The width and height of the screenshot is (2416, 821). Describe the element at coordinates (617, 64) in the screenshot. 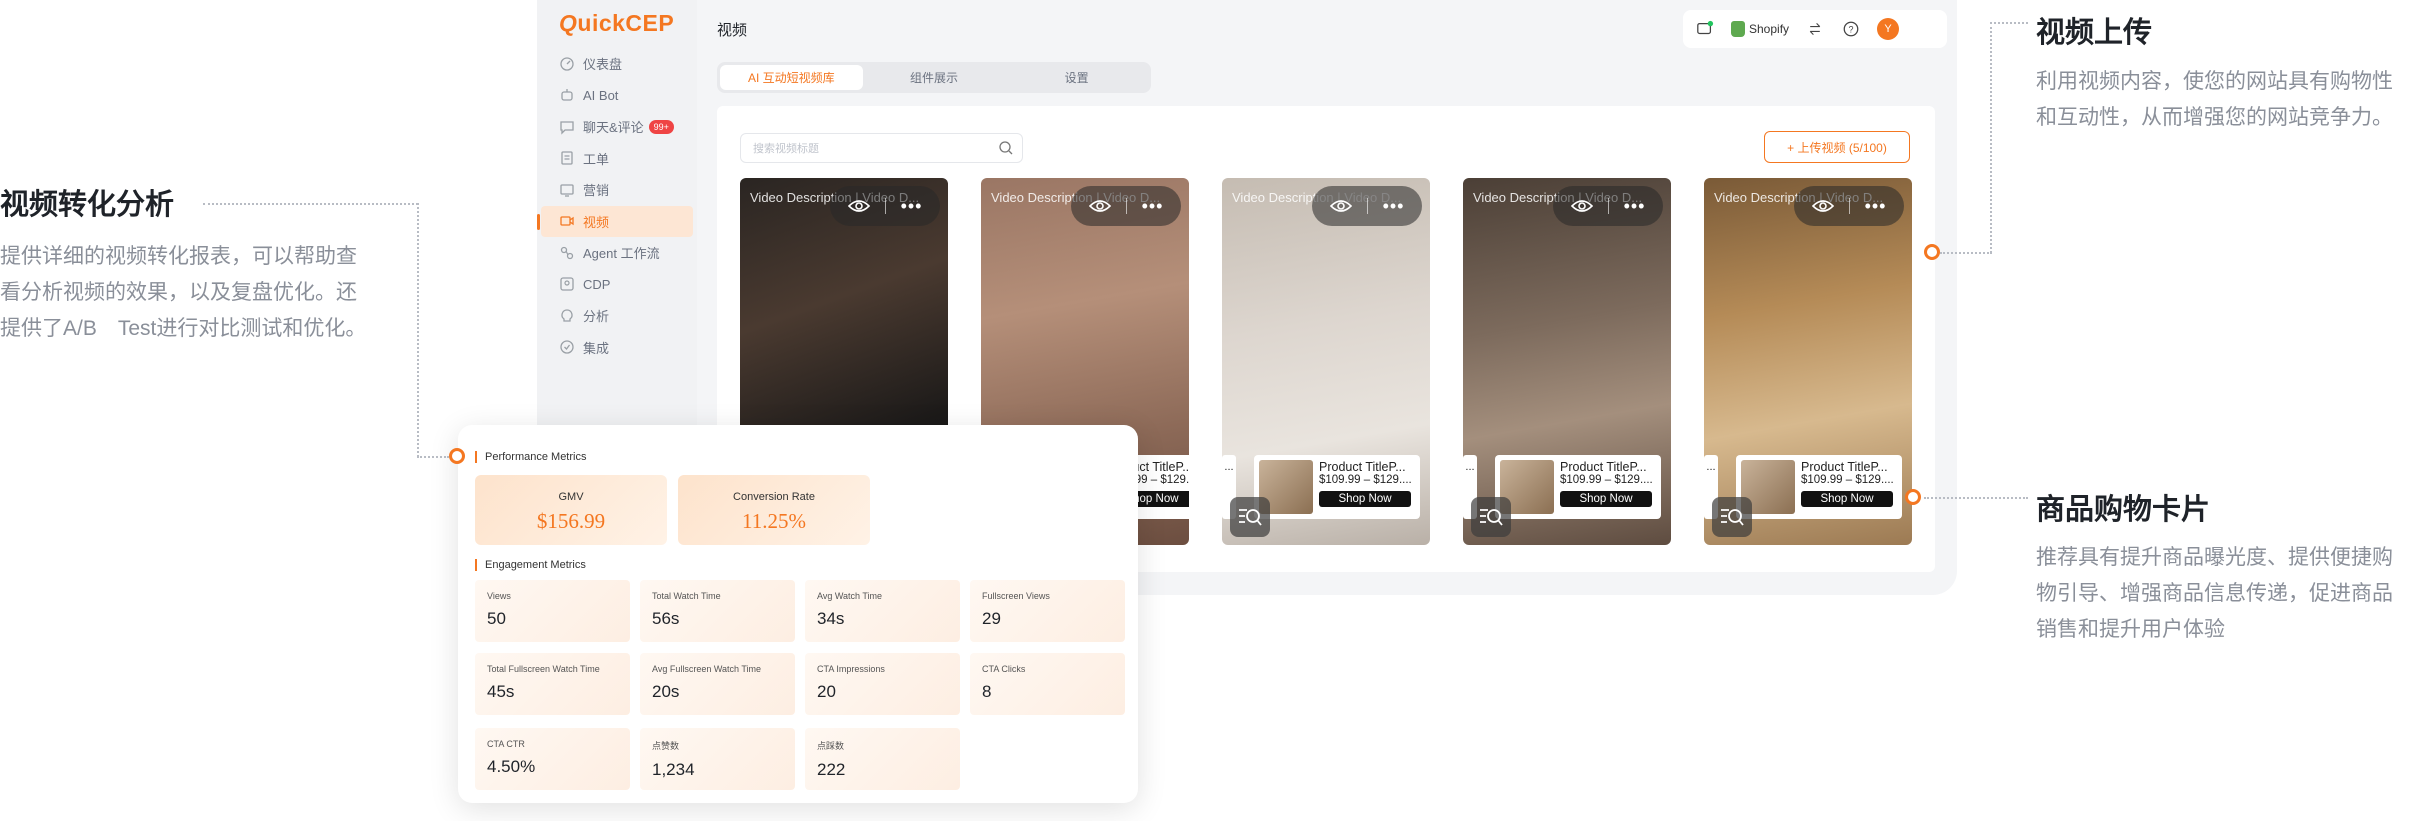

I see `sidebar-item-dashboard: 仪表盘` at that location.